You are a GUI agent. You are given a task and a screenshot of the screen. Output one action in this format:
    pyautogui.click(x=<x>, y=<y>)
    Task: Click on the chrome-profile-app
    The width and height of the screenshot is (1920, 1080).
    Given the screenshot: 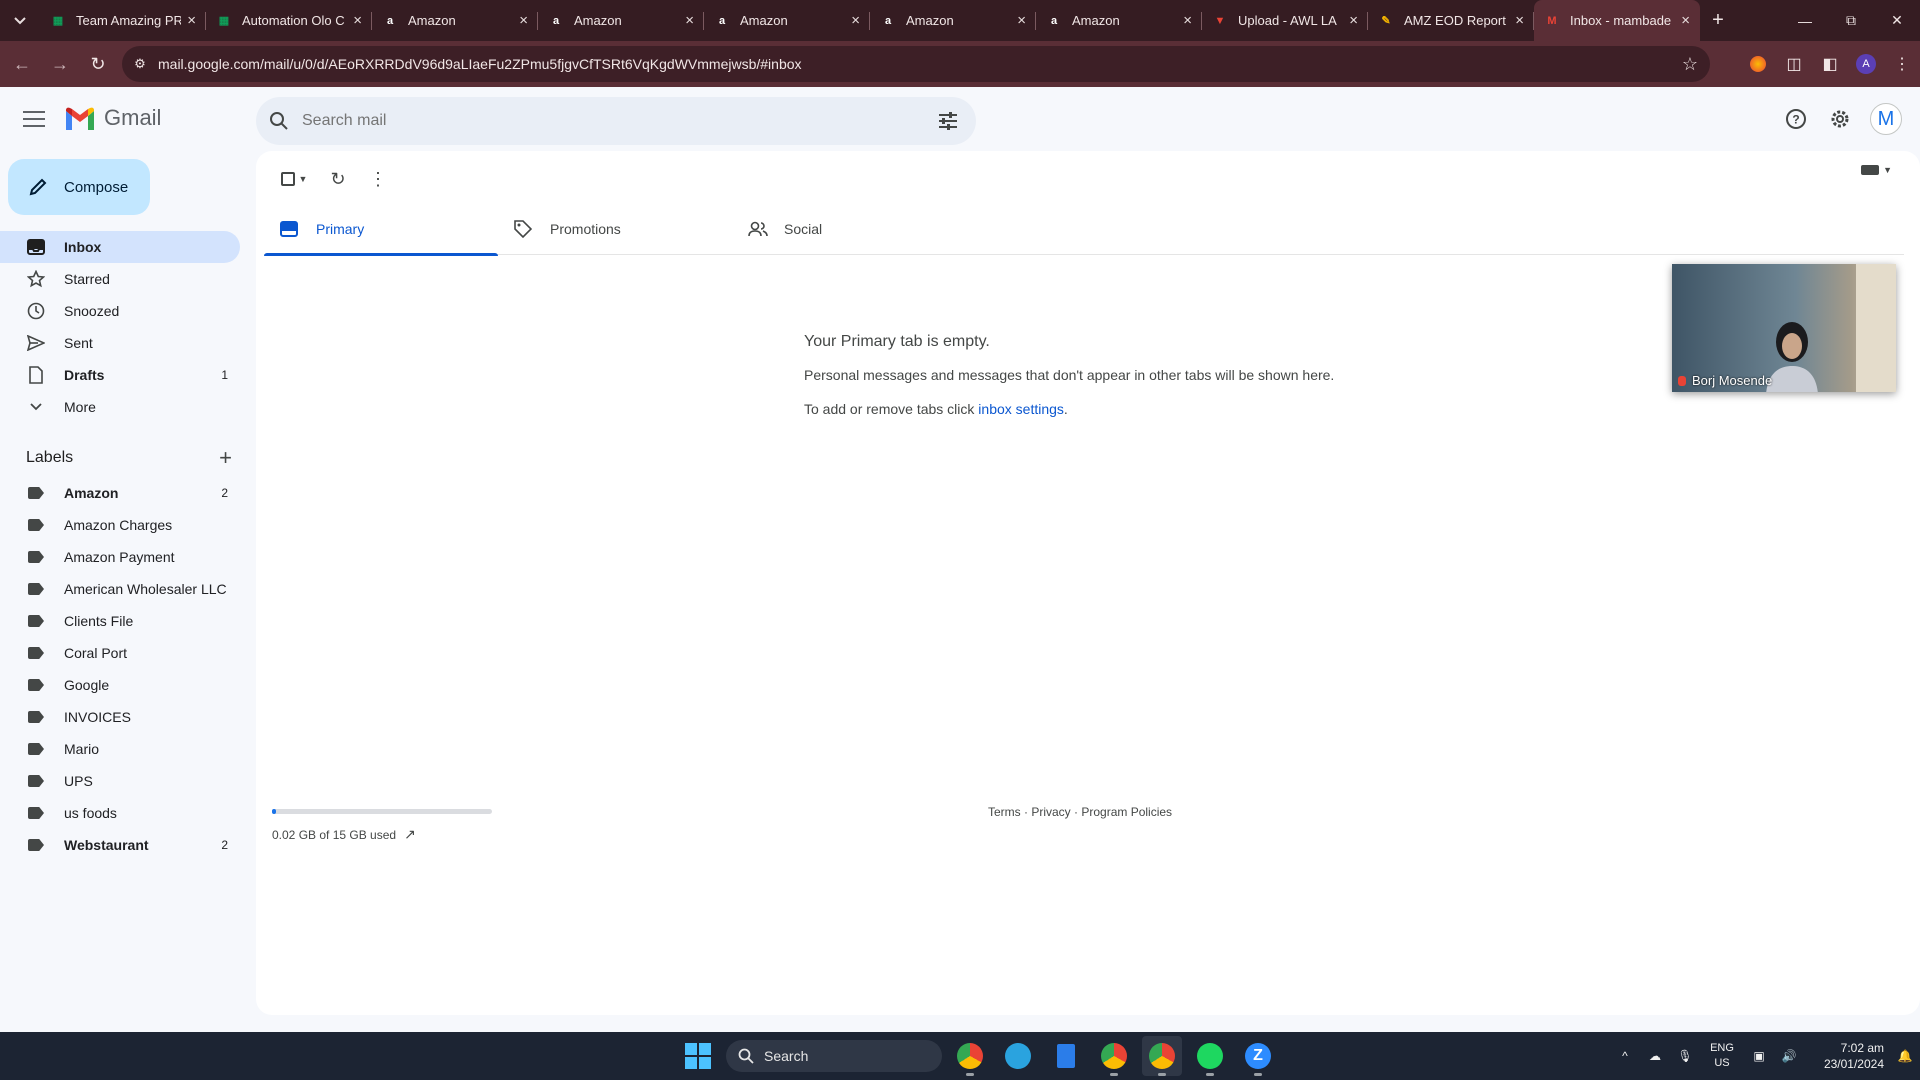 What is the action you would take?
    pyautogui.click(x=970, y=1056)
    